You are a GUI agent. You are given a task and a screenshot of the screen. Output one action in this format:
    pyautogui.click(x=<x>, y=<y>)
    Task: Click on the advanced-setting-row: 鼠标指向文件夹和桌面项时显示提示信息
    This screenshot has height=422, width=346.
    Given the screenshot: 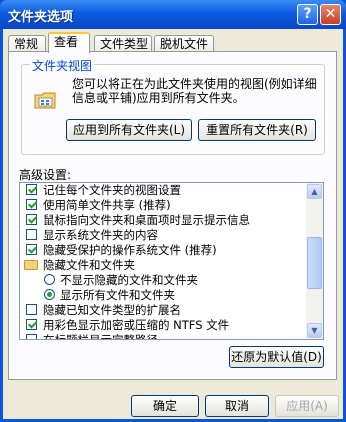 What is the action you would take?
    pyautogui.click(x=163, y=220)
    